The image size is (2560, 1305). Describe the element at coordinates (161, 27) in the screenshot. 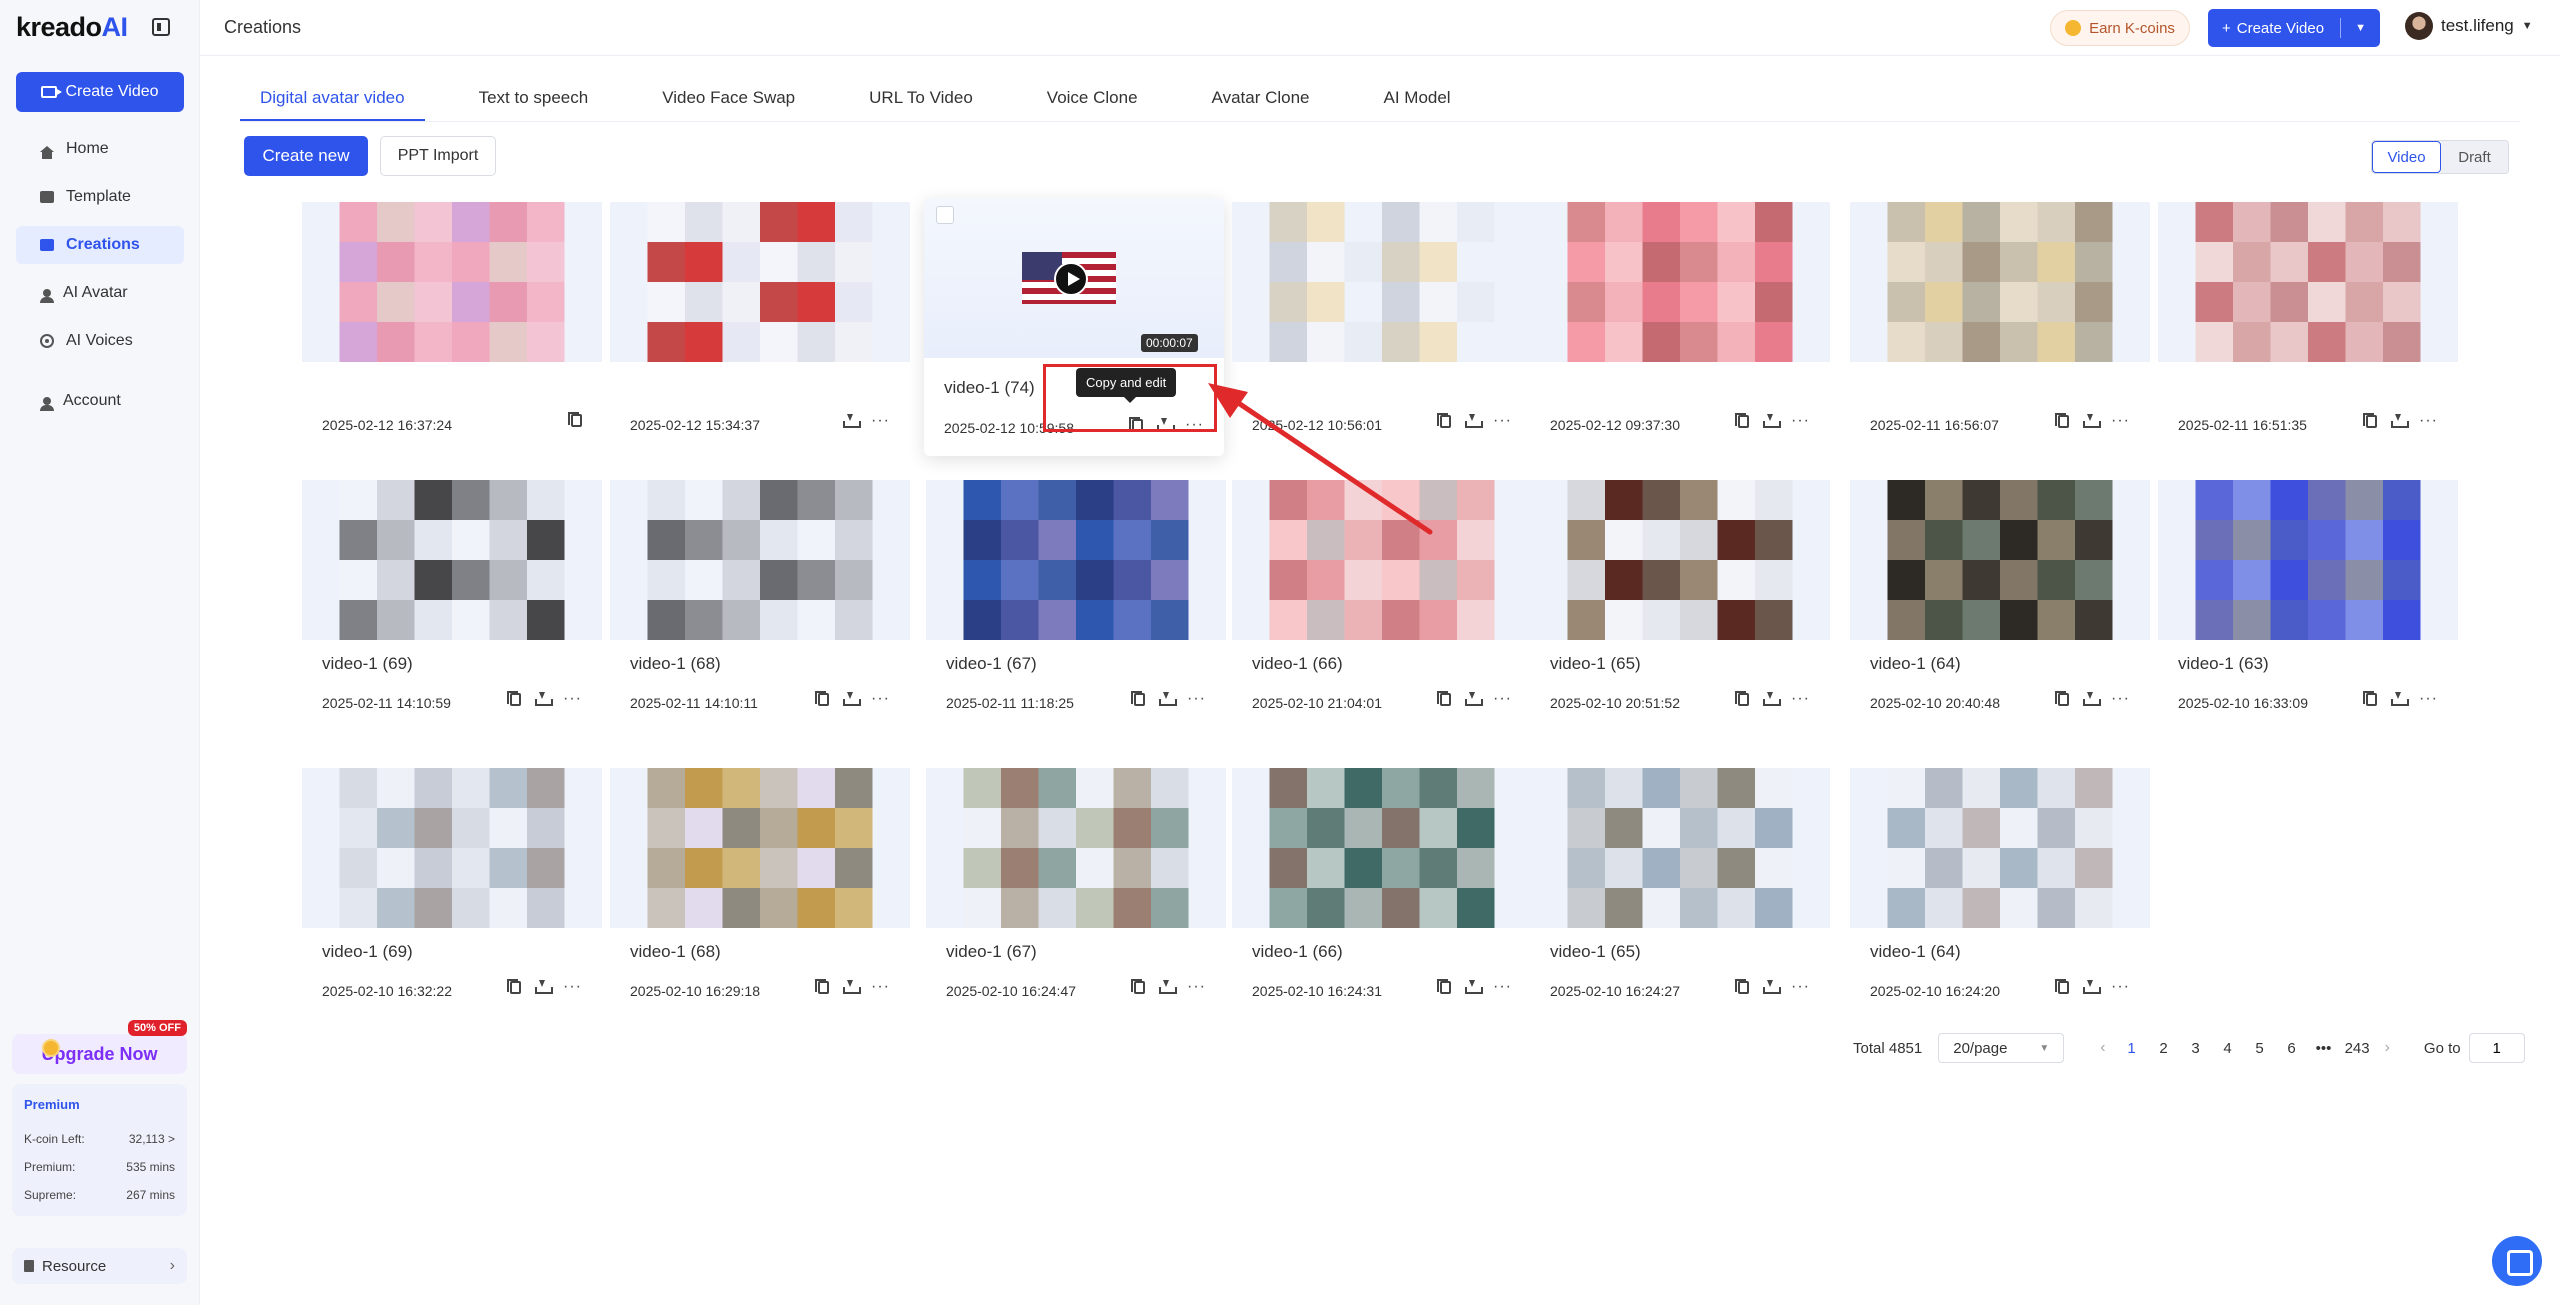

I see `sidebar-collapse-icon` at that location.